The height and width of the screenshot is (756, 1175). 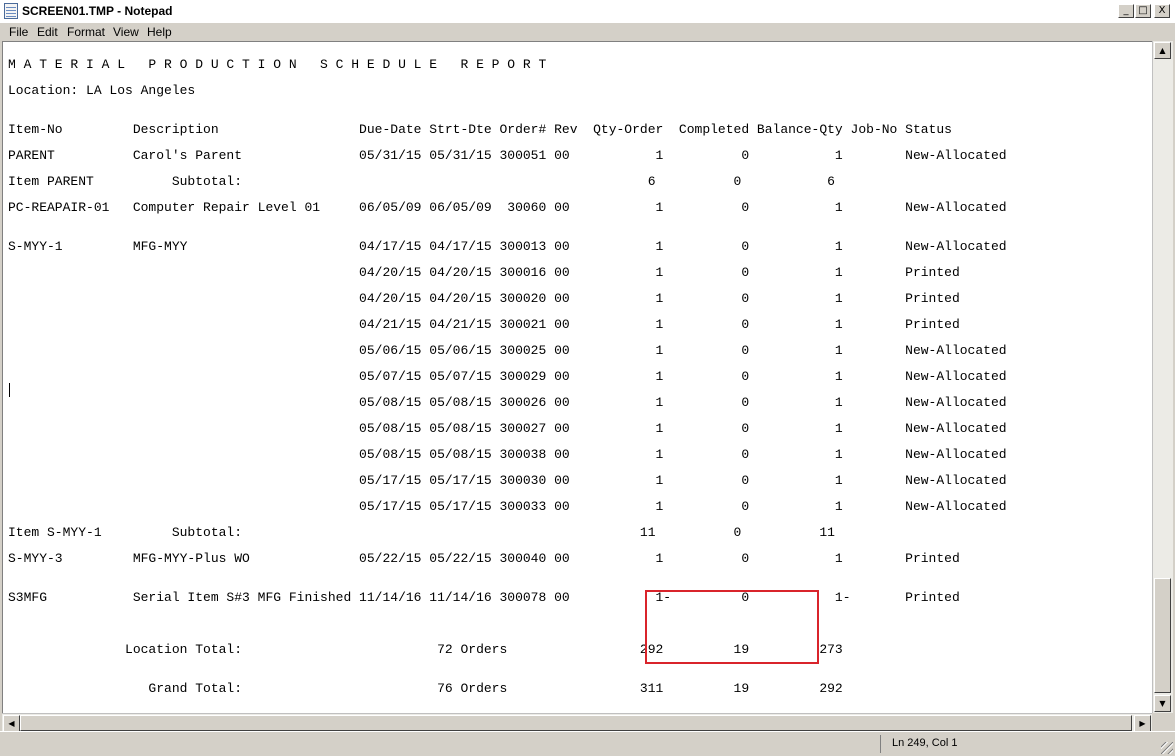 What do you see at coordinates (126, 32) in the screenshot?
I see `menu-view: View` at bounding box center [126, 32].